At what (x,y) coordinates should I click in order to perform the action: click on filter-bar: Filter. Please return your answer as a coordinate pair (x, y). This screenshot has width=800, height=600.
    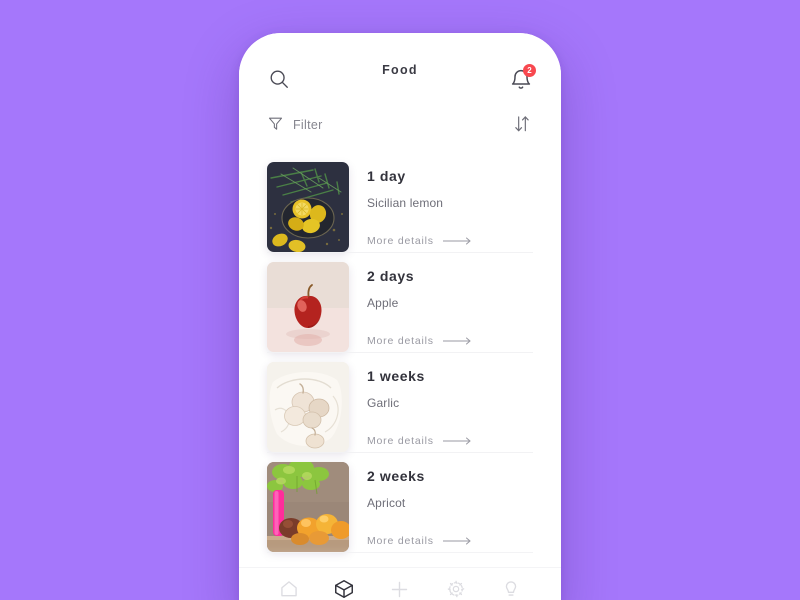
    Looking at the image, I should click on (400, 125).